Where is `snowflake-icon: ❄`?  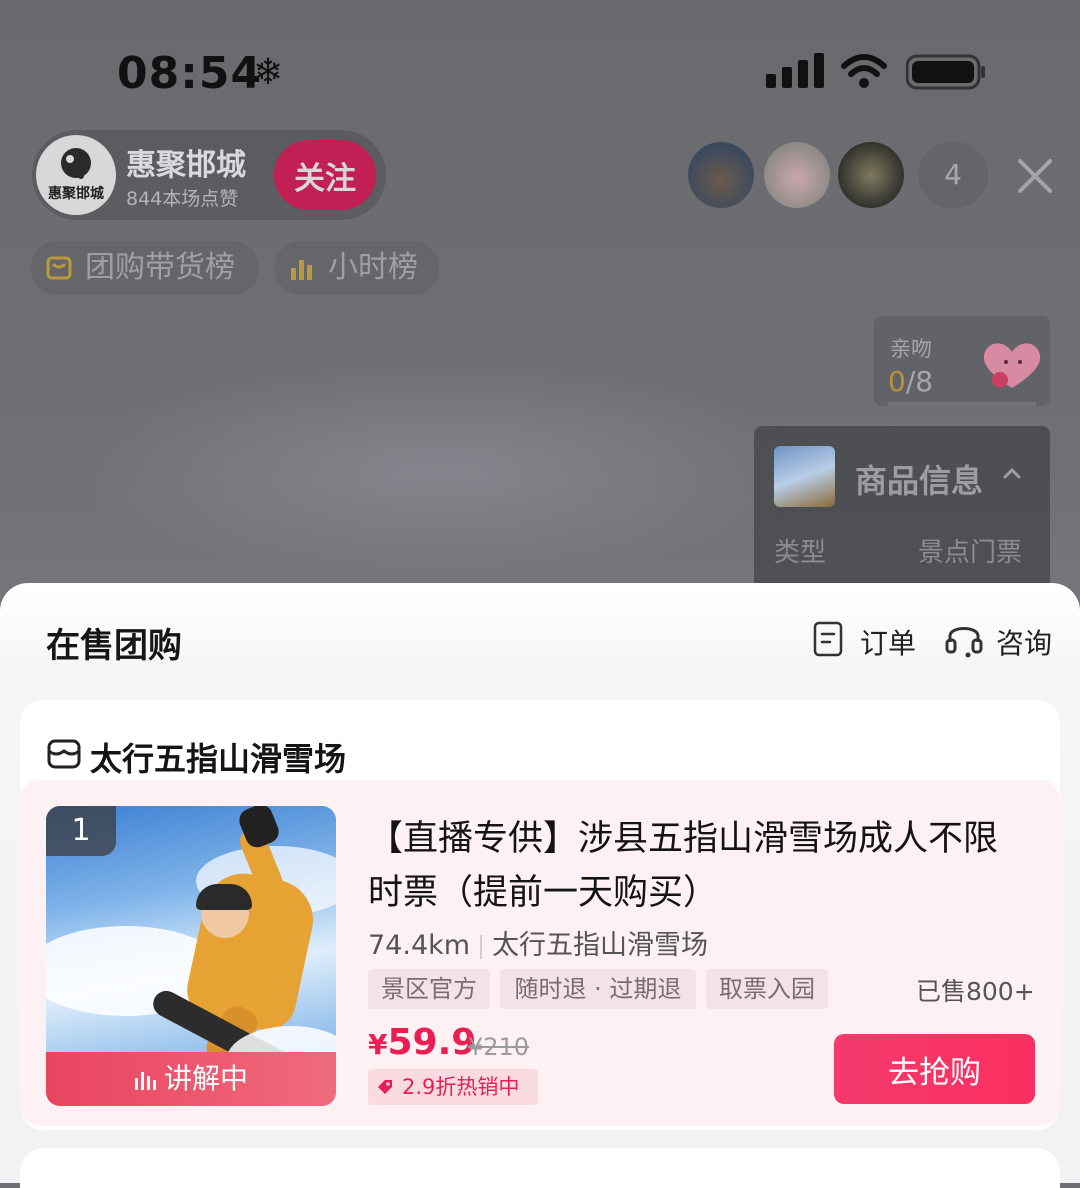
snowflake-icon: ❄ is located at coordinates (268, 72).